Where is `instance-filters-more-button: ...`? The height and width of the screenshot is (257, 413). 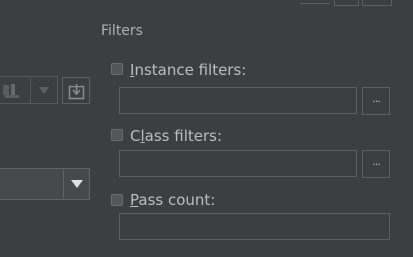 instance-filters-more-button: ... is located at coordinates (376, 101).